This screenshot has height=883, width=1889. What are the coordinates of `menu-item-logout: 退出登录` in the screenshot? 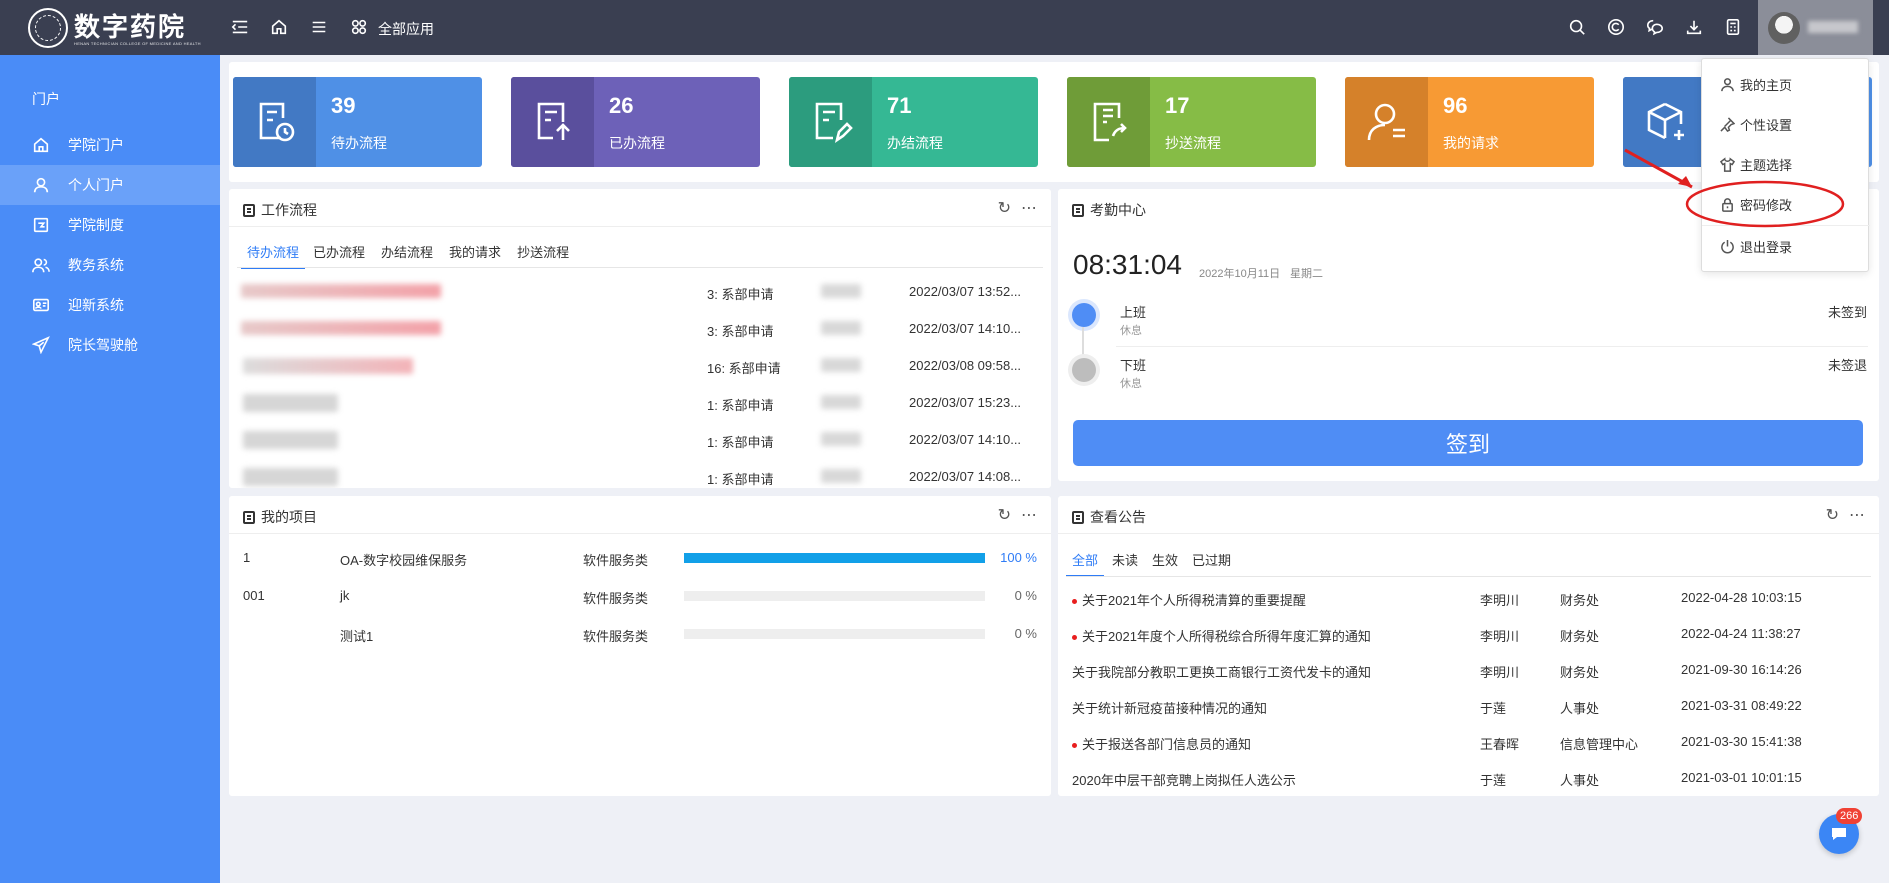 It's located at (1756, 246).